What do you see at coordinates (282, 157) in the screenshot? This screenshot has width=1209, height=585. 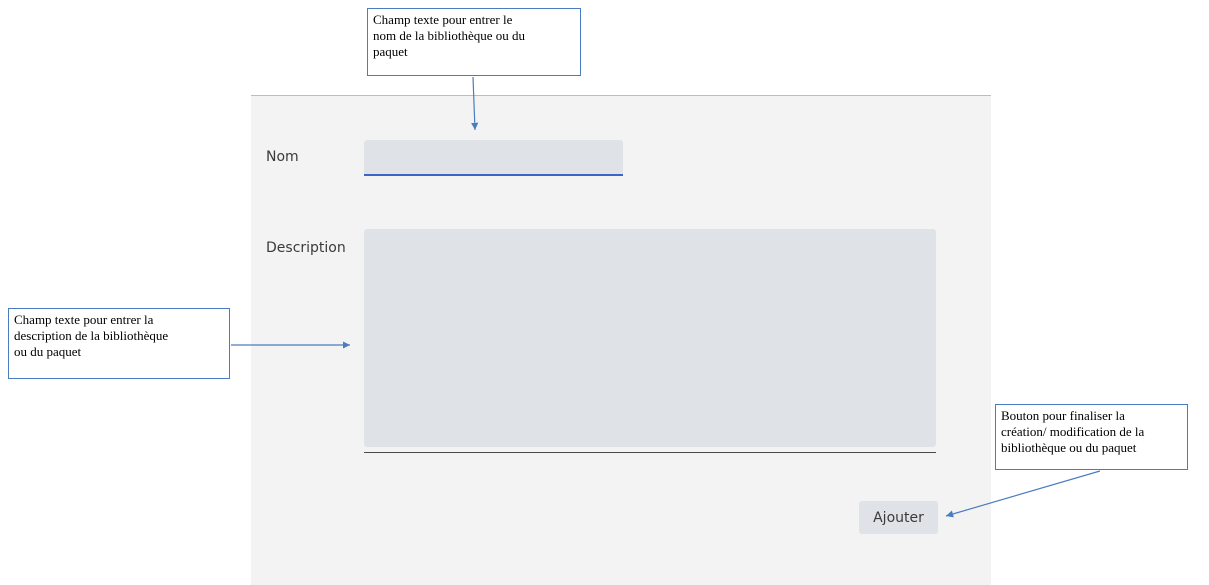 I see `name-label: Nom` at bounding box center [282, 157].